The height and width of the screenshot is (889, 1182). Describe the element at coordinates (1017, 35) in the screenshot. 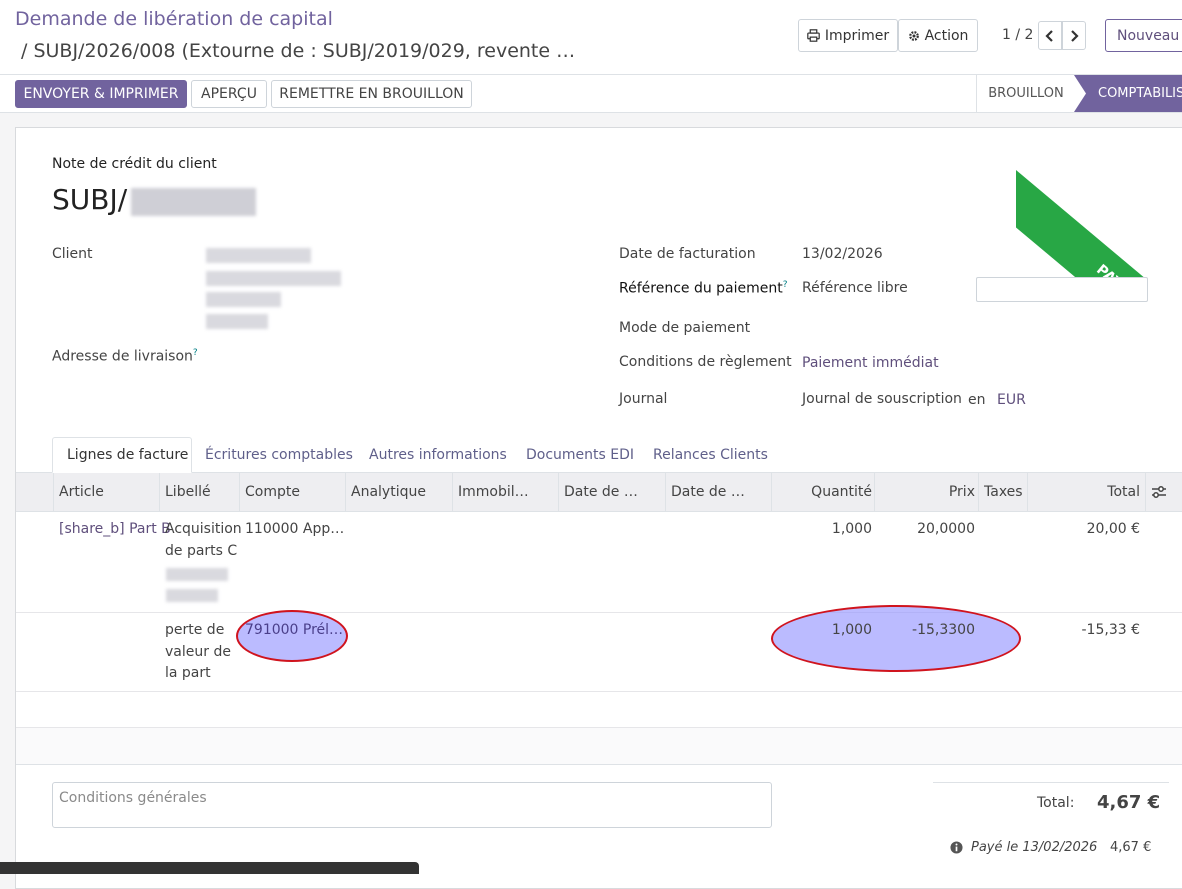

I see `pager-value: 1 / 2` at that location.